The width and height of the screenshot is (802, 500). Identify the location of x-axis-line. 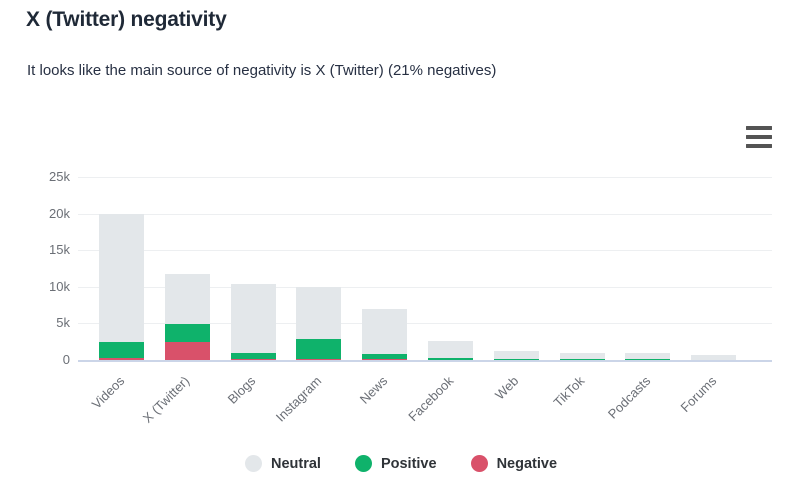
(425, 361).